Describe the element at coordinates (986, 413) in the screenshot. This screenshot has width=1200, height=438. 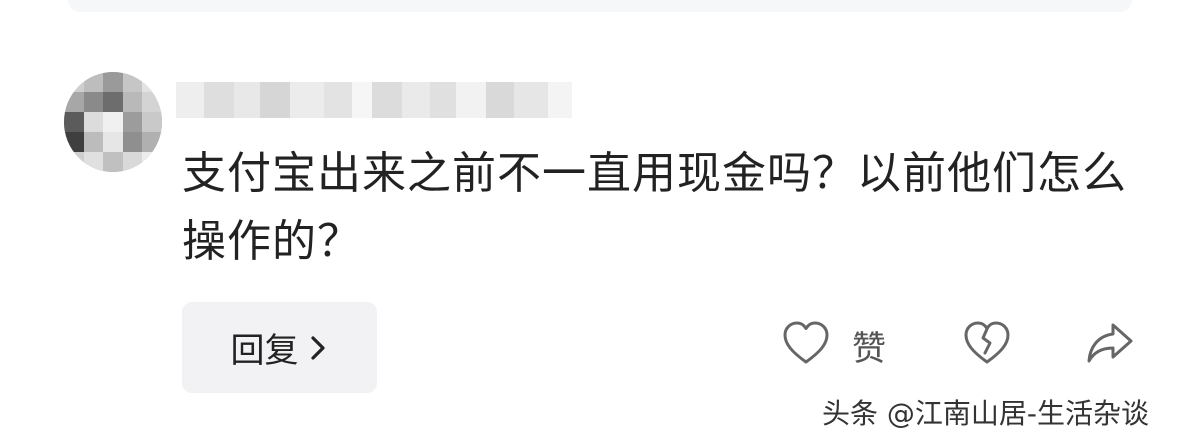
I see `watermark: 头条 @江南山居-生活杂谈` at that location.